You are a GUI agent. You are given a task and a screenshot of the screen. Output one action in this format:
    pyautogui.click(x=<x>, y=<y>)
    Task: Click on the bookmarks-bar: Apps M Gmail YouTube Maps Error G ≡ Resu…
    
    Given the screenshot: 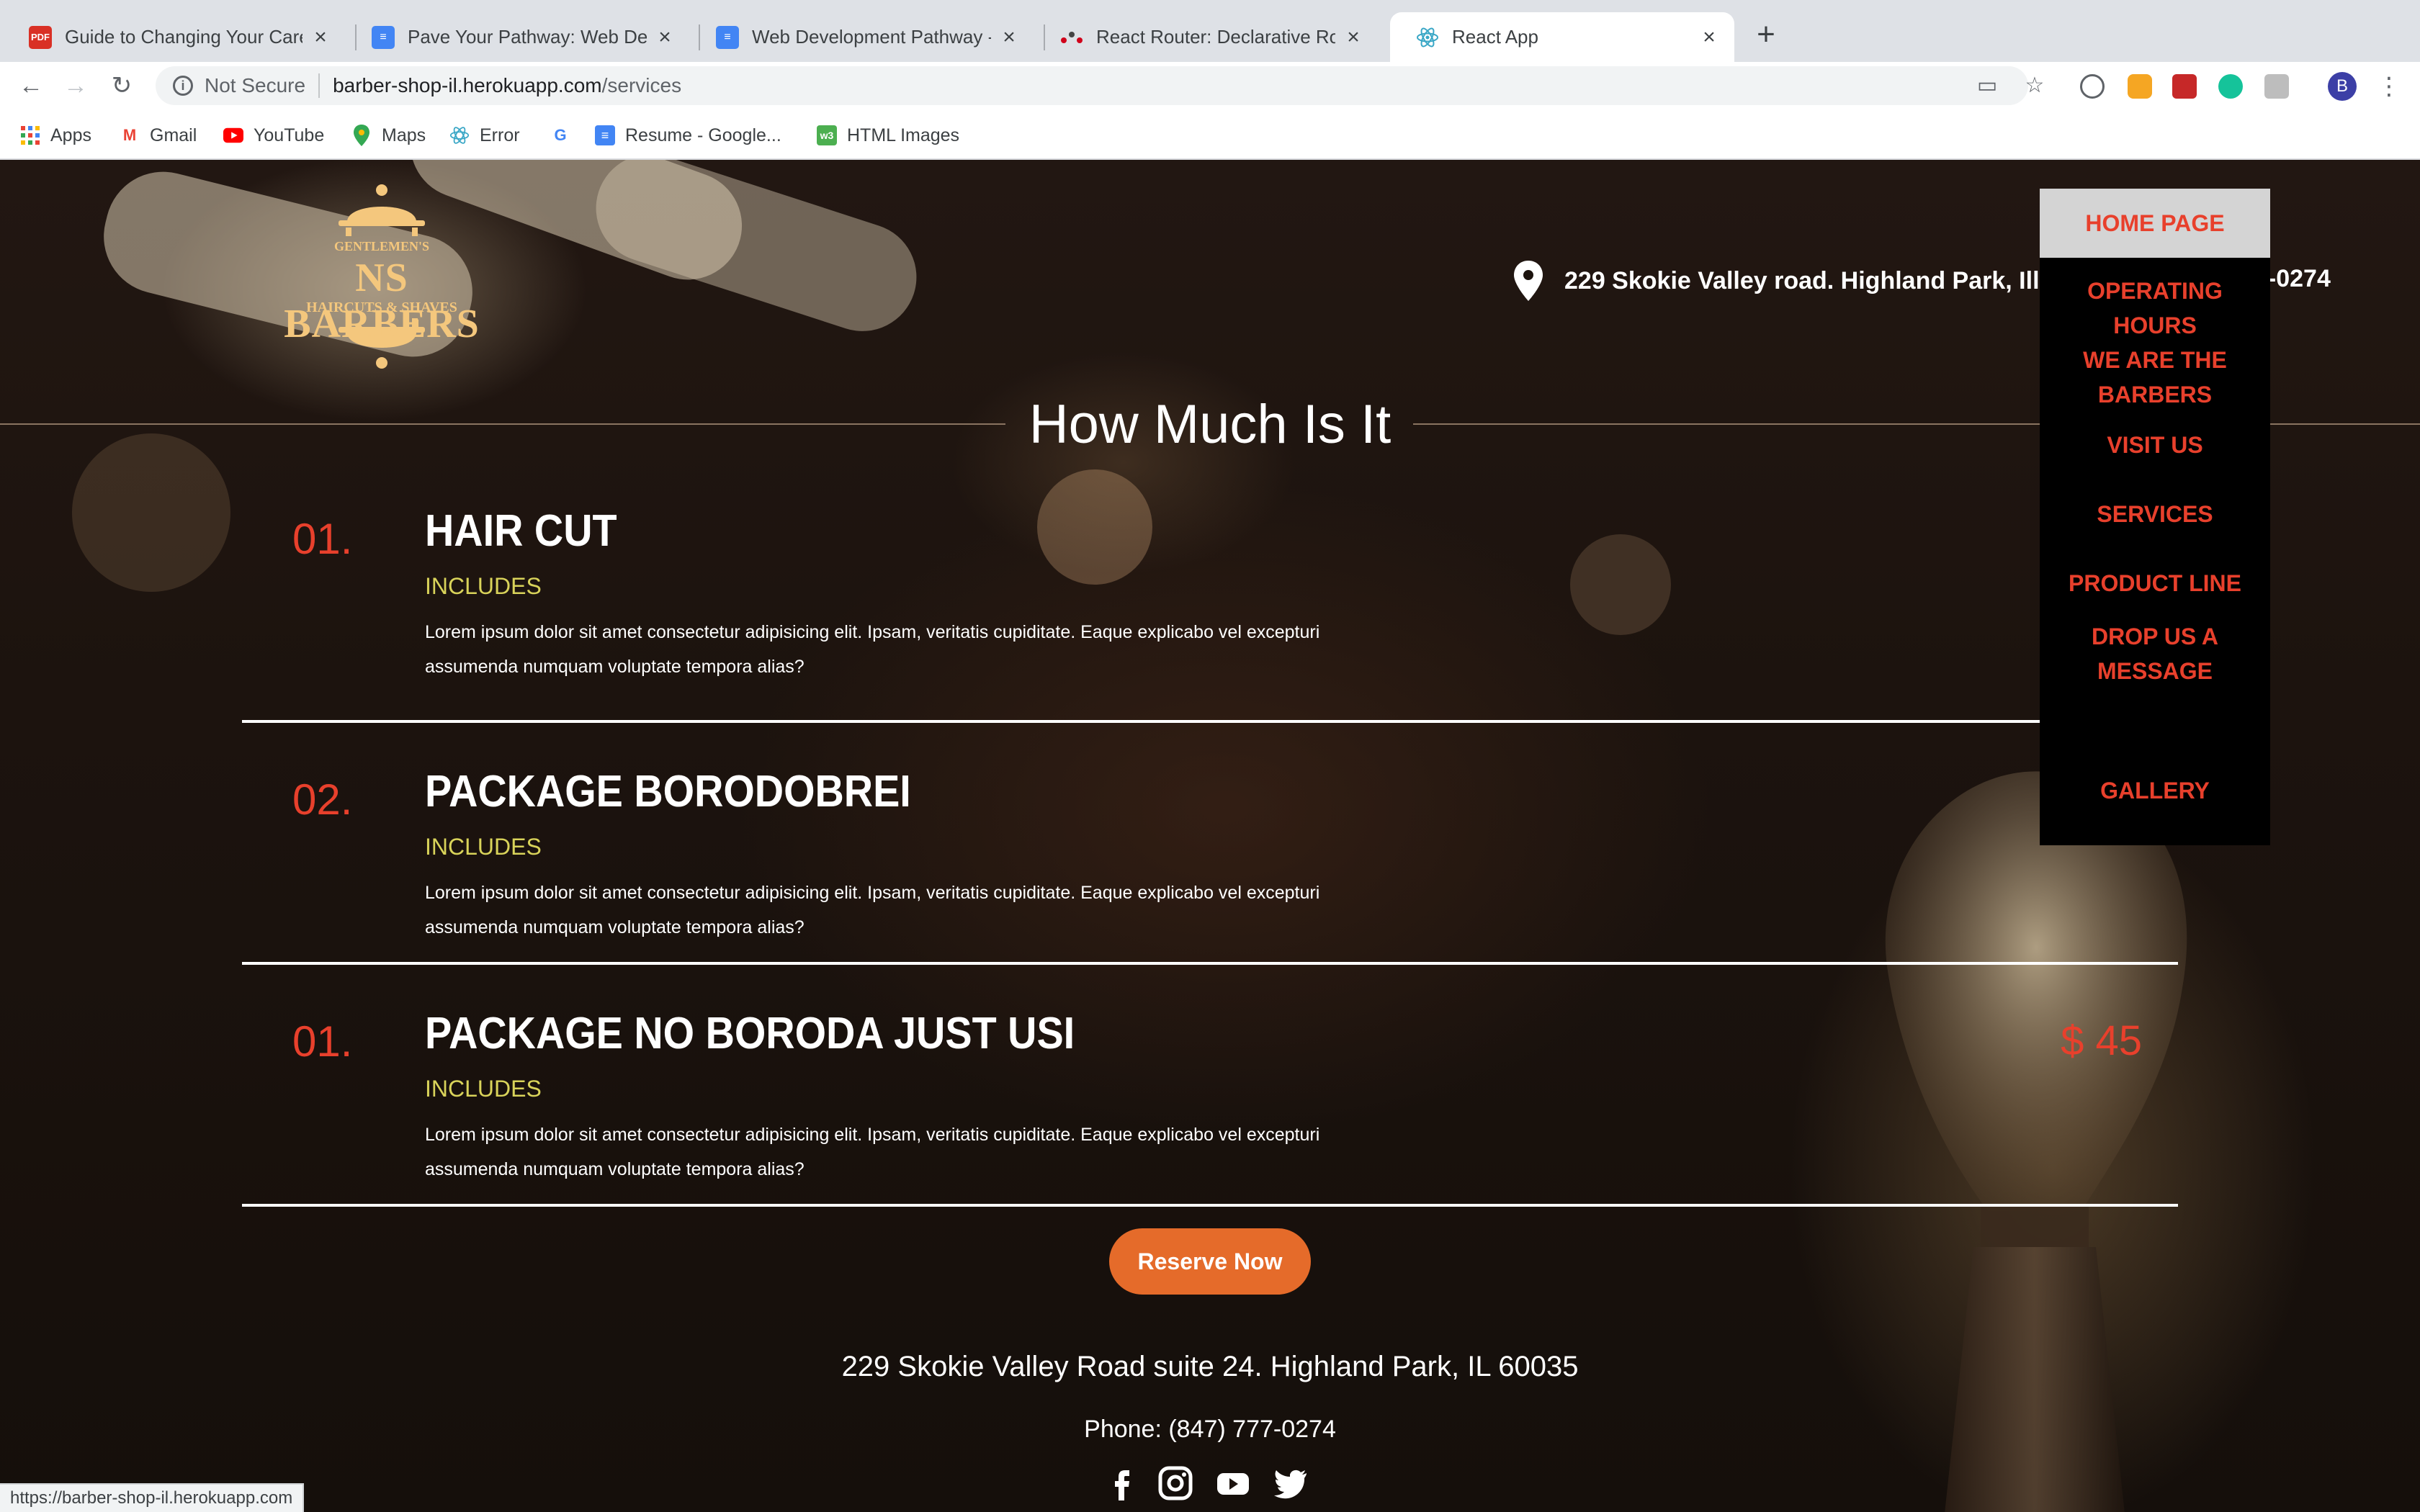 What is the action you would take?
    pyautogui.click(x=1210, y=134)
    